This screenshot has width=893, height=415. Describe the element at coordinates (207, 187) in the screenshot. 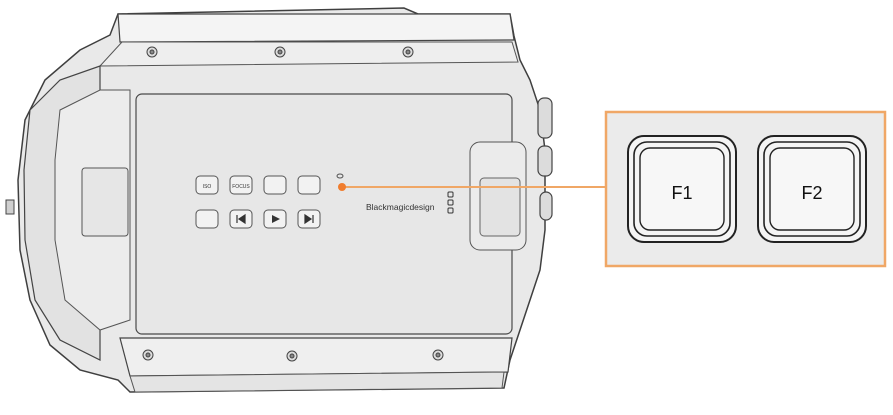

I see `panel-button-iso-label: ISO` at that location.